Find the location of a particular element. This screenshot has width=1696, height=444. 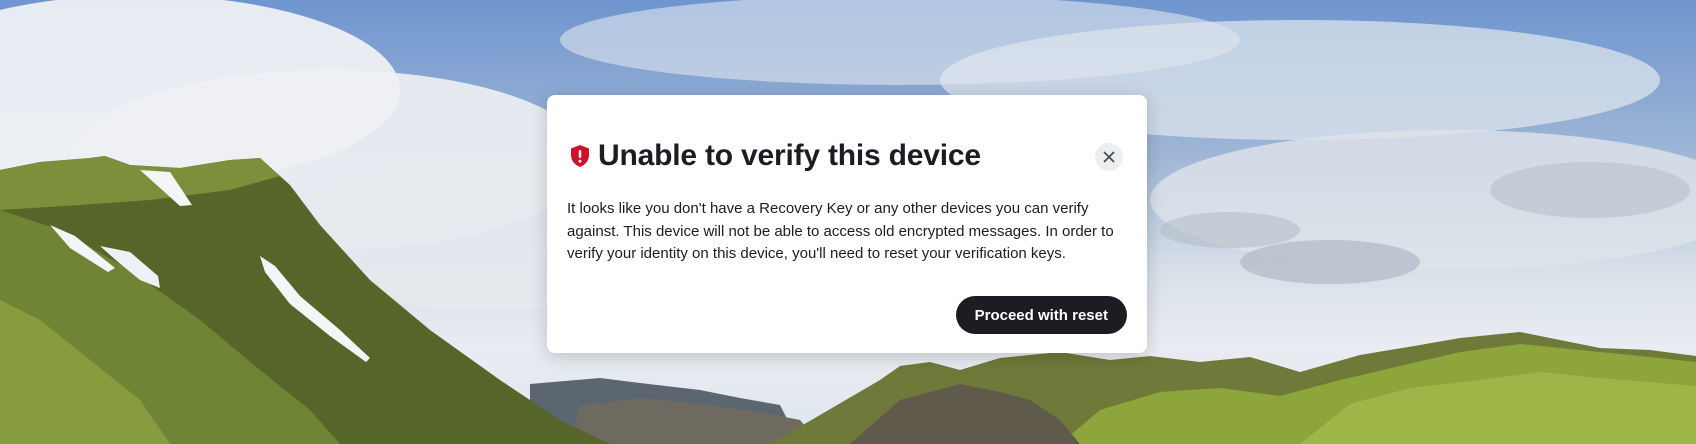

dialog-title: Unable to verify this device is located at coordinates (789, 155).